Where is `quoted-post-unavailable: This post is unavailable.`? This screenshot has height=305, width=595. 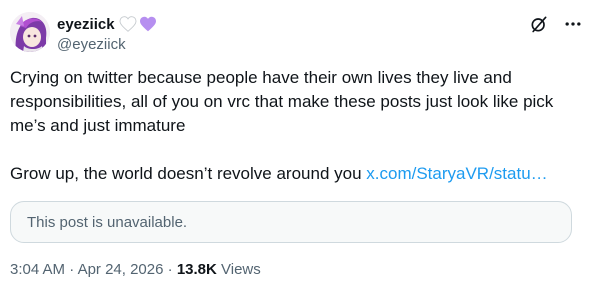 quoted-post-unavailable: This post is unavailable. is located at coordinates (291, 222).